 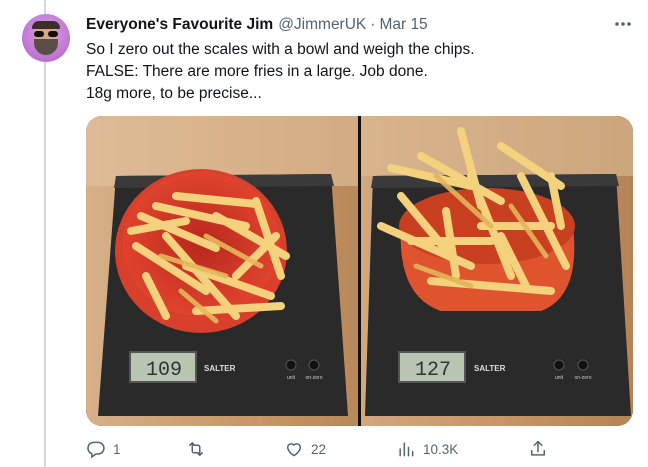 What do you see at coordinates (291, 378) in the screenshot?
I see `scale-unit-label-left: unit` at bounding box center [291, 378].